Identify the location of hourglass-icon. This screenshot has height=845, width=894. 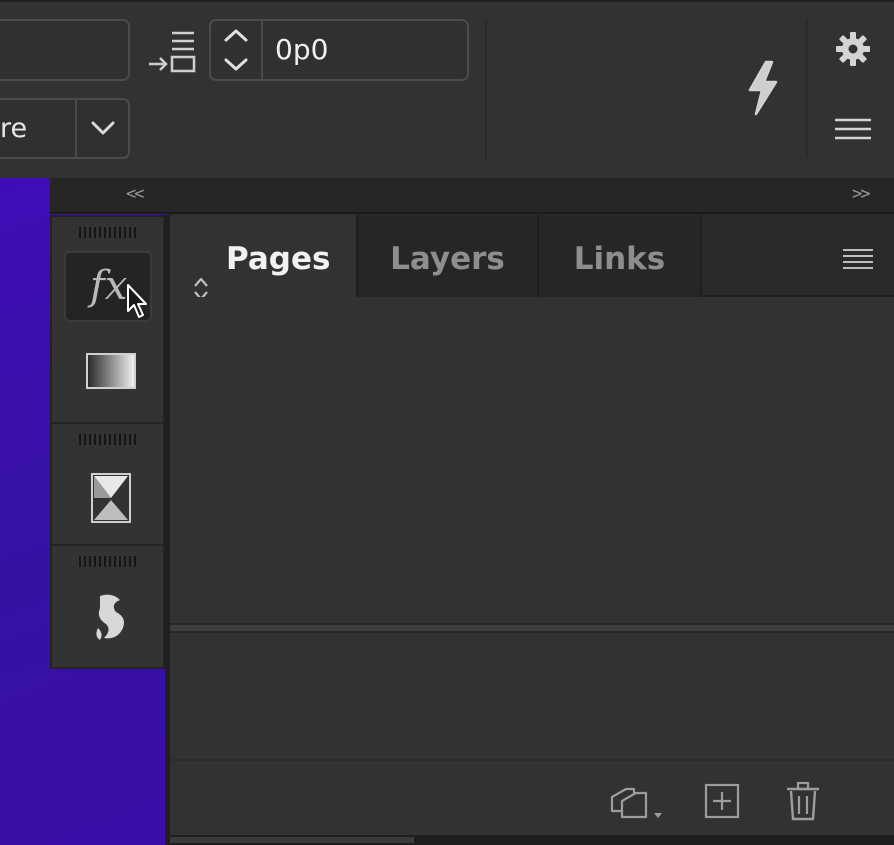
(111, 498).